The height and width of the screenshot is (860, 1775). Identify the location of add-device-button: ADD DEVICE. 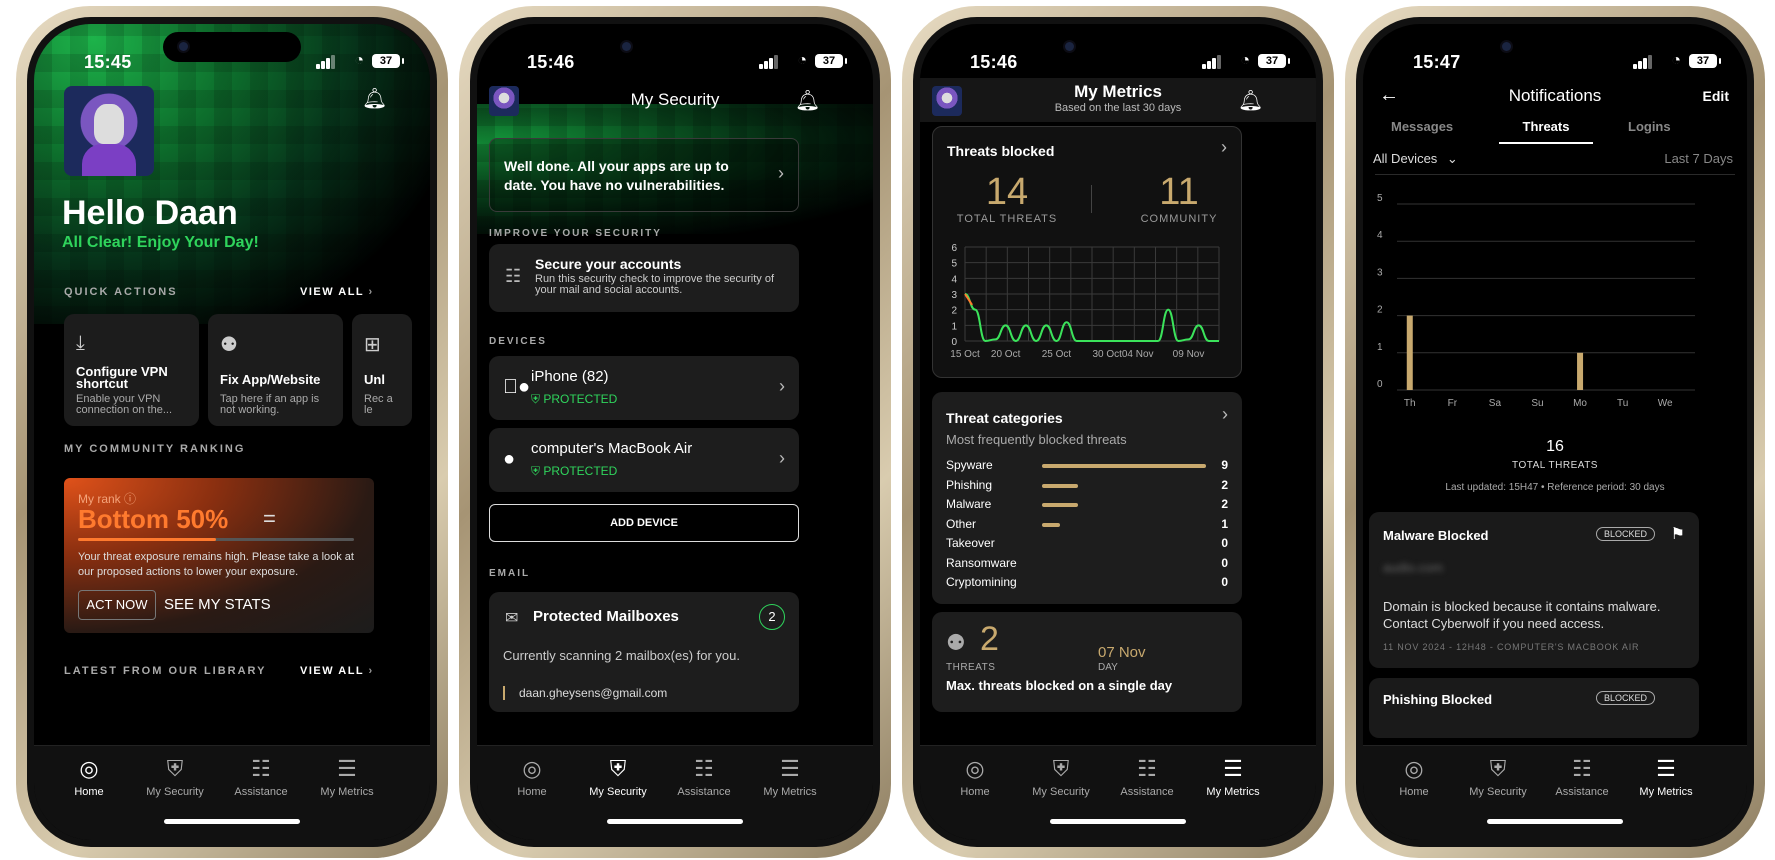
(644, 523).